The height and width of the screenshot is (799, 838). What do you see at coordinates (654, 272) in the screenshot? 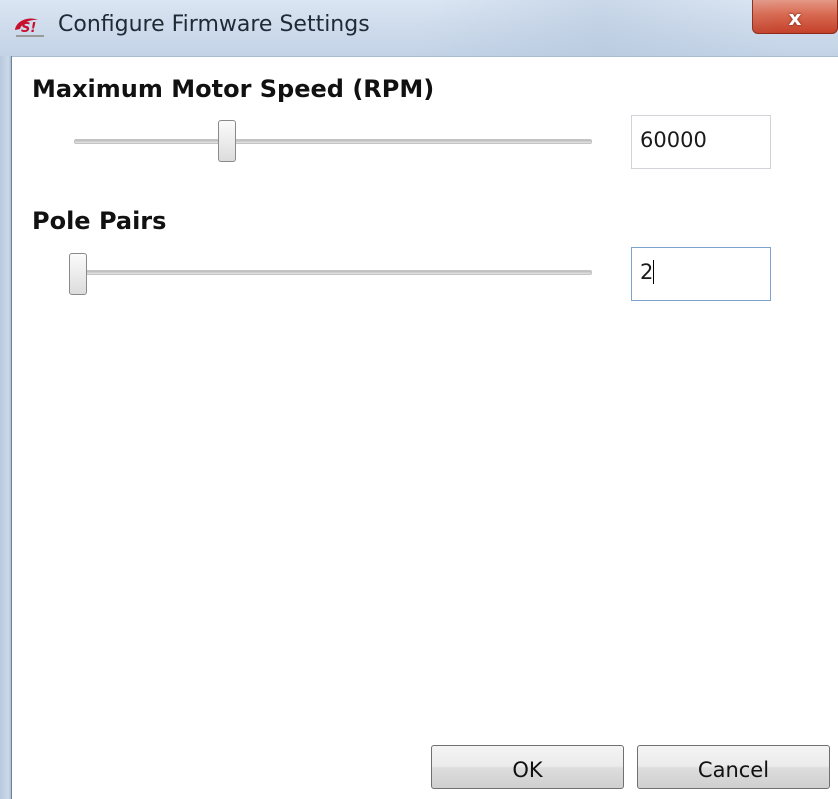
I see `text-caret` at bounding box center [654, 272].